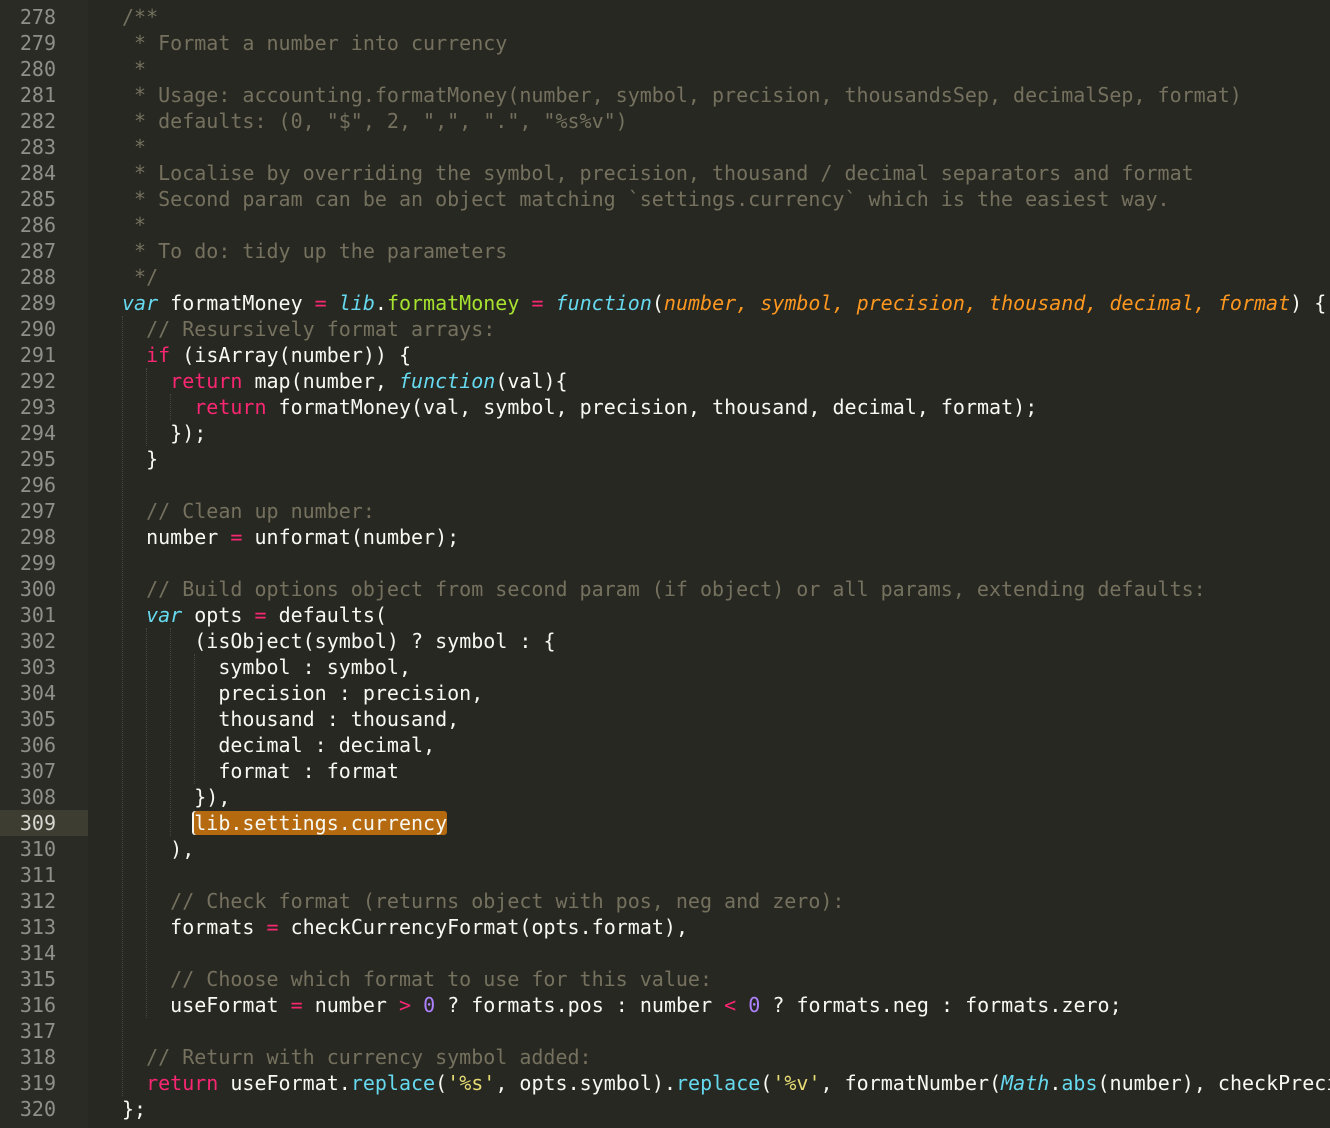 The image size is (1330, 1128). What do you see at coordinates (134, 147) in the screenshot?
I see `code-text: *` at bounding box center [134, 147].